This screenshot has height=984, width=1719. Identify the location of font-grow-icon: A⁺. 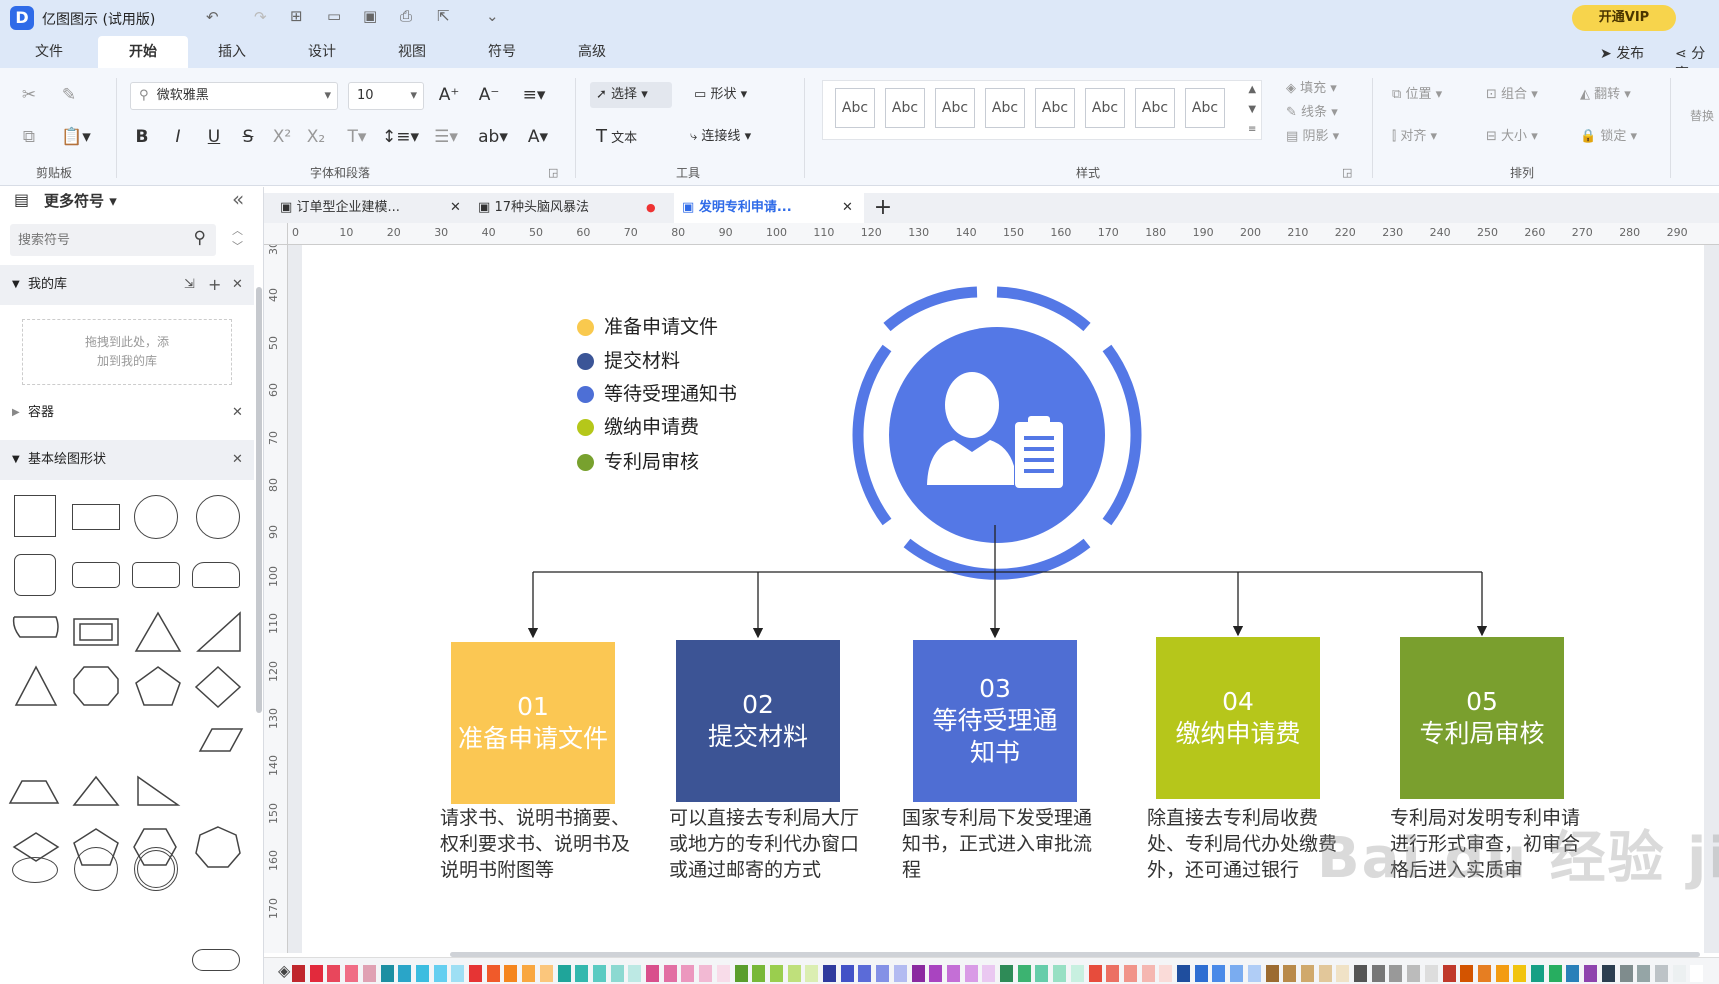
(449, 95).